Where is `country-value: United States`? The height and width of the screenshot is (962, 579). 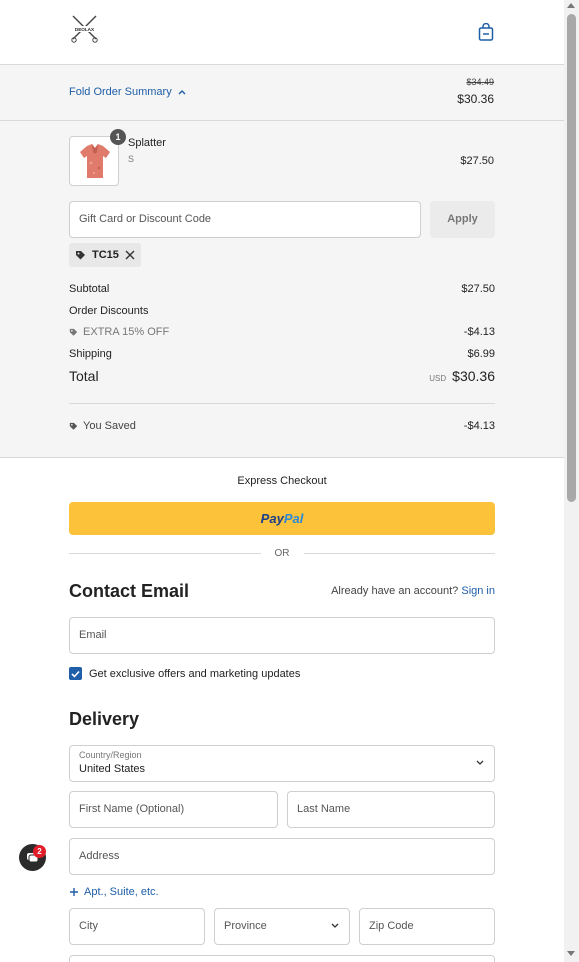 country-value: United States is located at coordinates (112, 769).